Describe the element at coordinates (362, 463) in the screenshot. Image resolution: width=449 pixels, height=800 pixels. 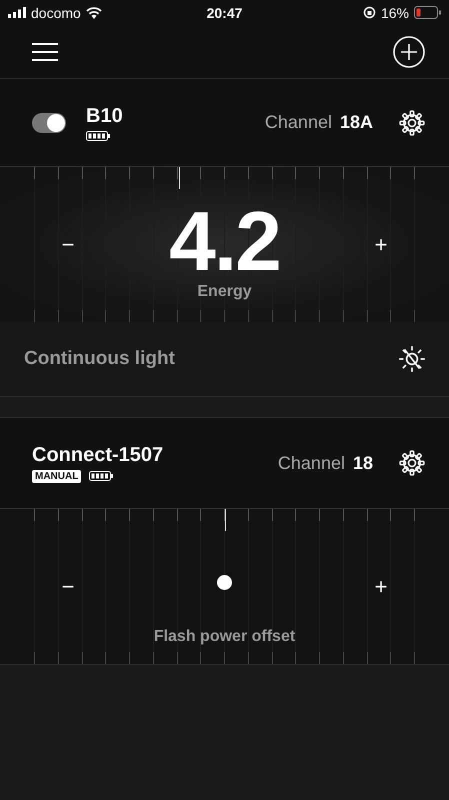
I see `channel-value: 18` at that location.